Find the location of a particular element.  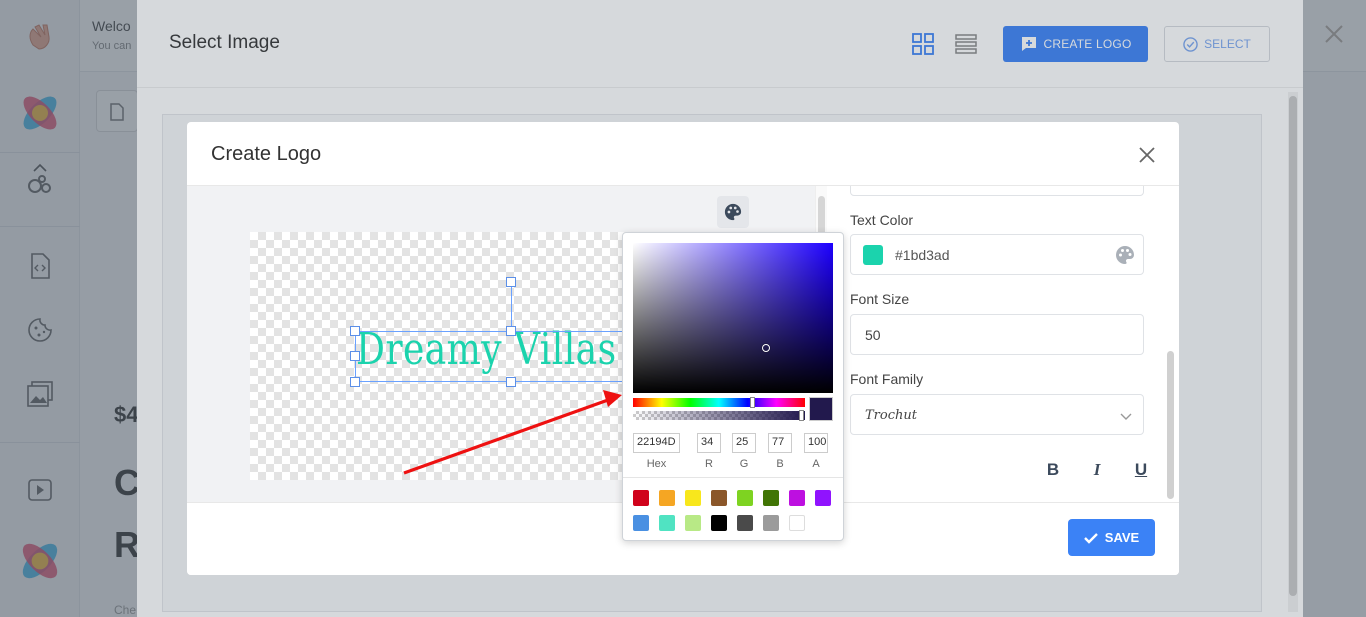

bold-label: B is located at coordinates (1053, 469).